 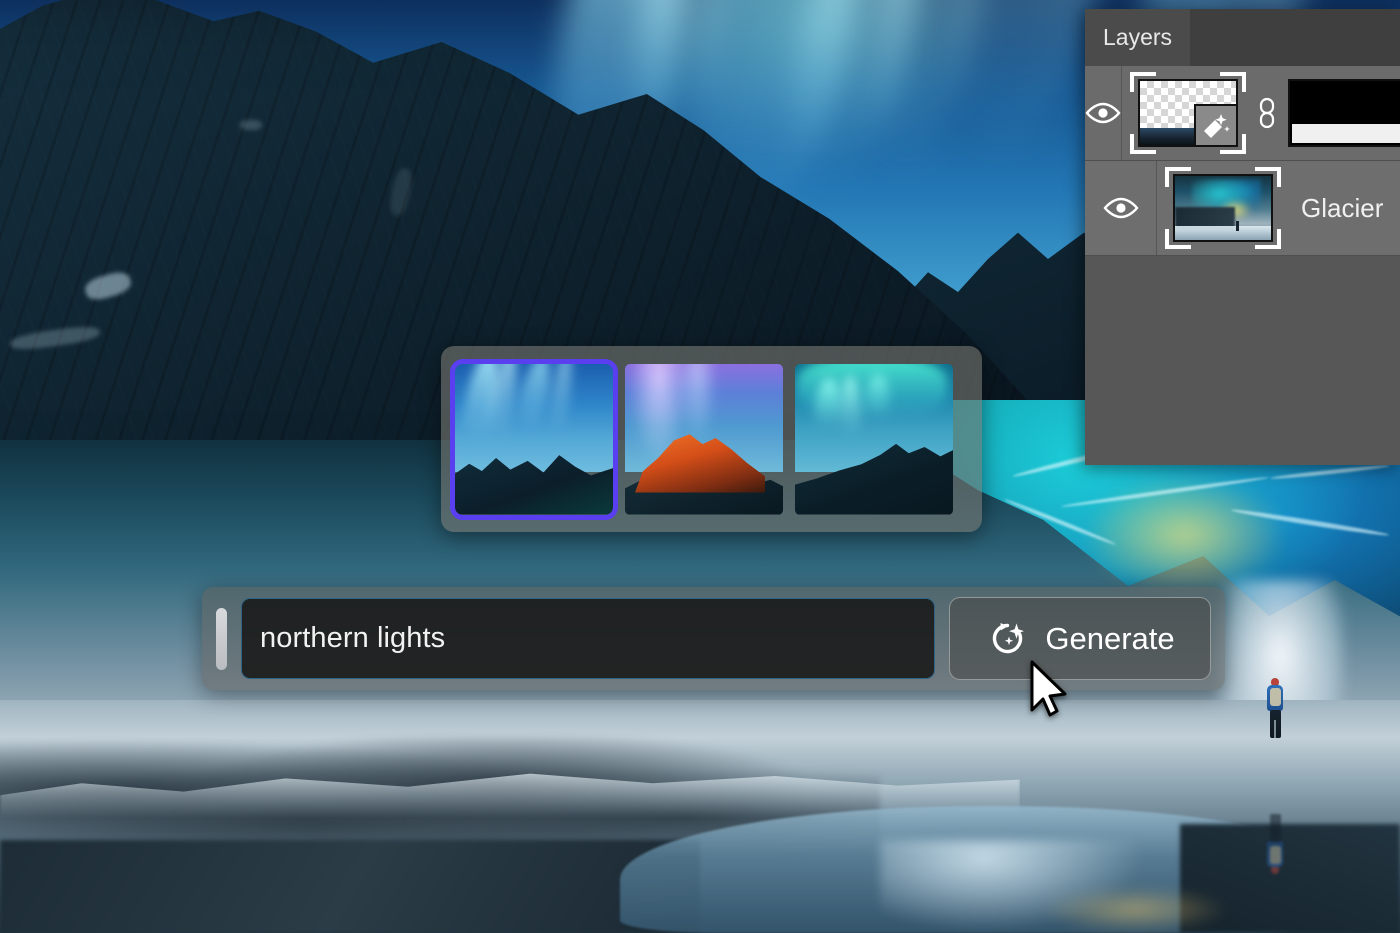 What do you see at coordinates (1275, 697) in the screenshot?
I see `hiker-backpack` at bounding box center [1275, 697].